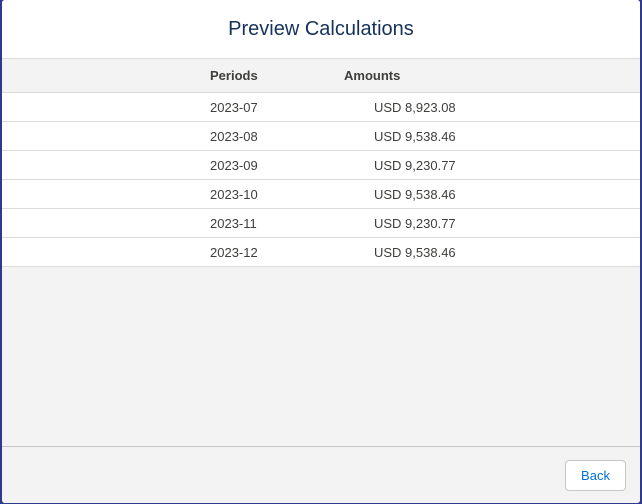 This screenshot has width=642, height=504. What do you see at coordinates (234, 75) in the screenshot?
I see `column-header-periods: Periods` at bounding box center [234, 75].